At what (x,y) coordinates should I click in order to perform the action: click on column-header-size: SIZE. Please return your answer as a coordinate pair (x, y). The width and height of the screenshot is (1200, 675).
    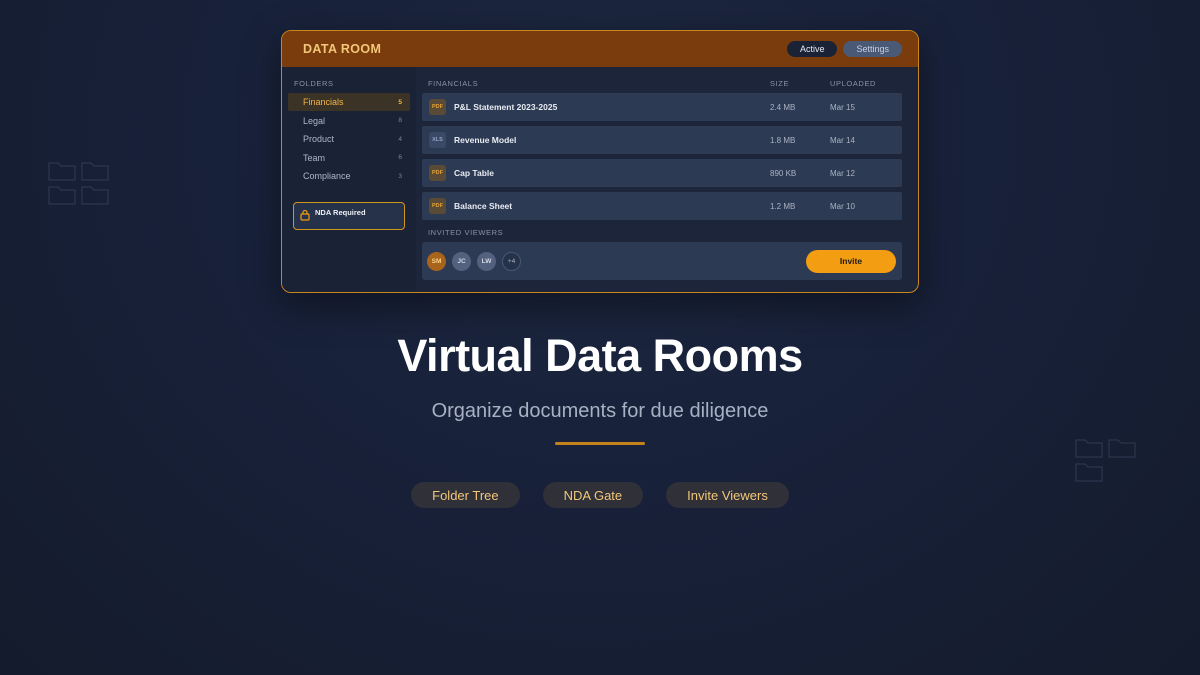
    Looking at the image, I should click on (780, 83).